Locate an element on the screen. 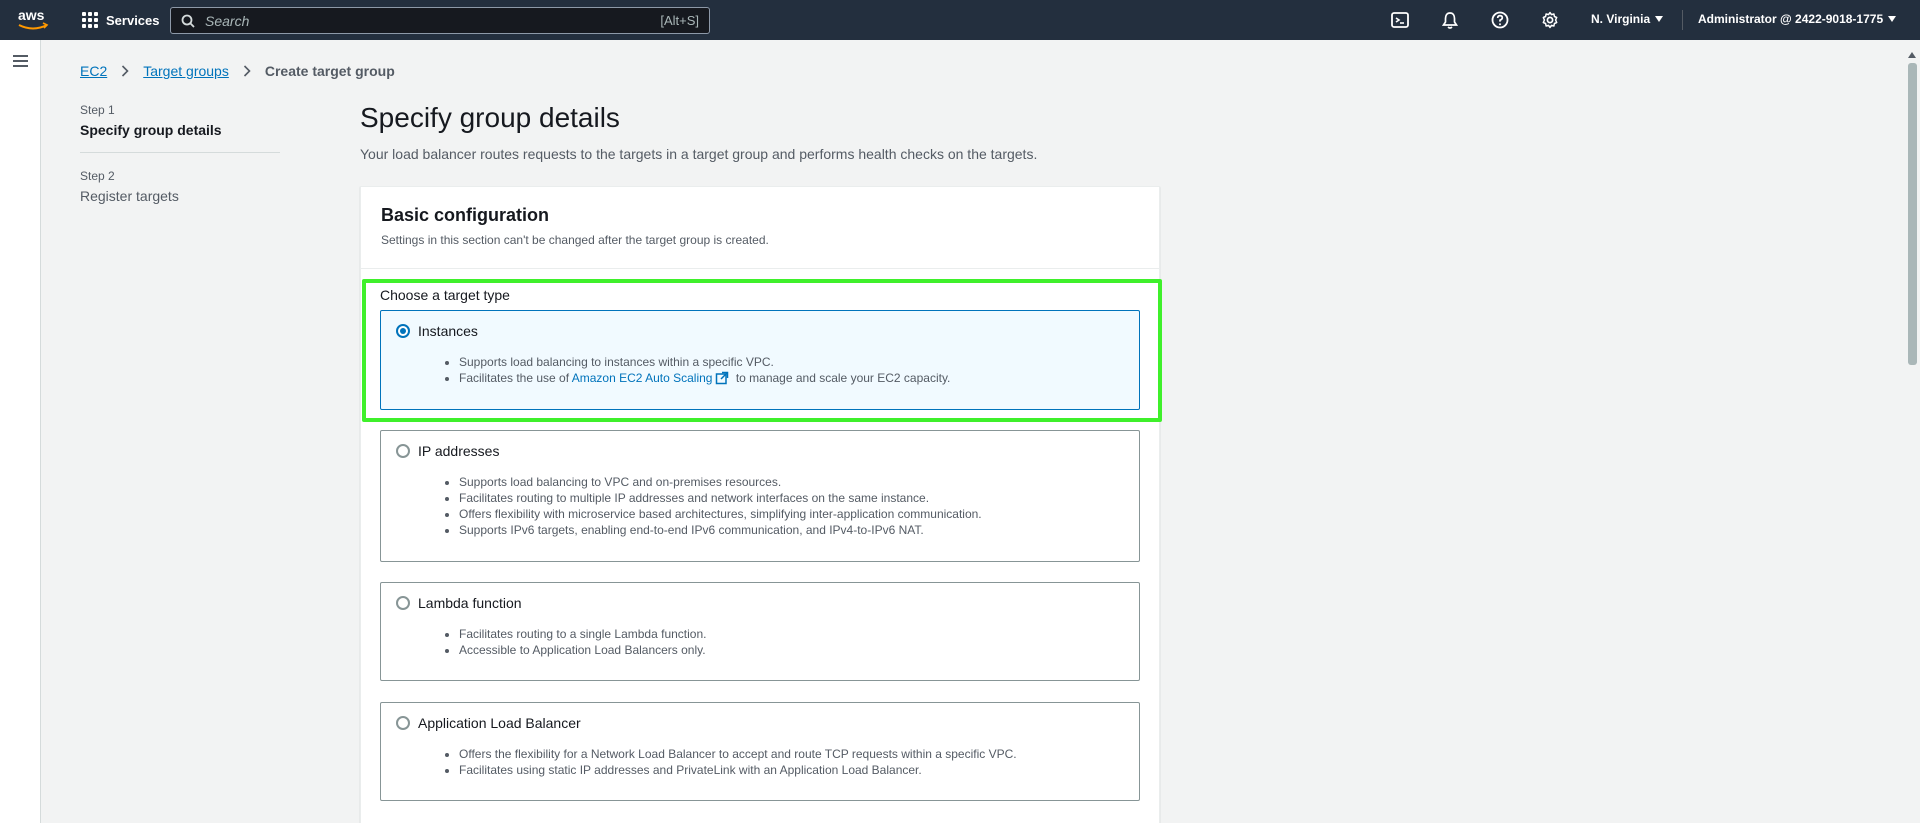  option-header: Lambda function is located at coordinates (459, 603).